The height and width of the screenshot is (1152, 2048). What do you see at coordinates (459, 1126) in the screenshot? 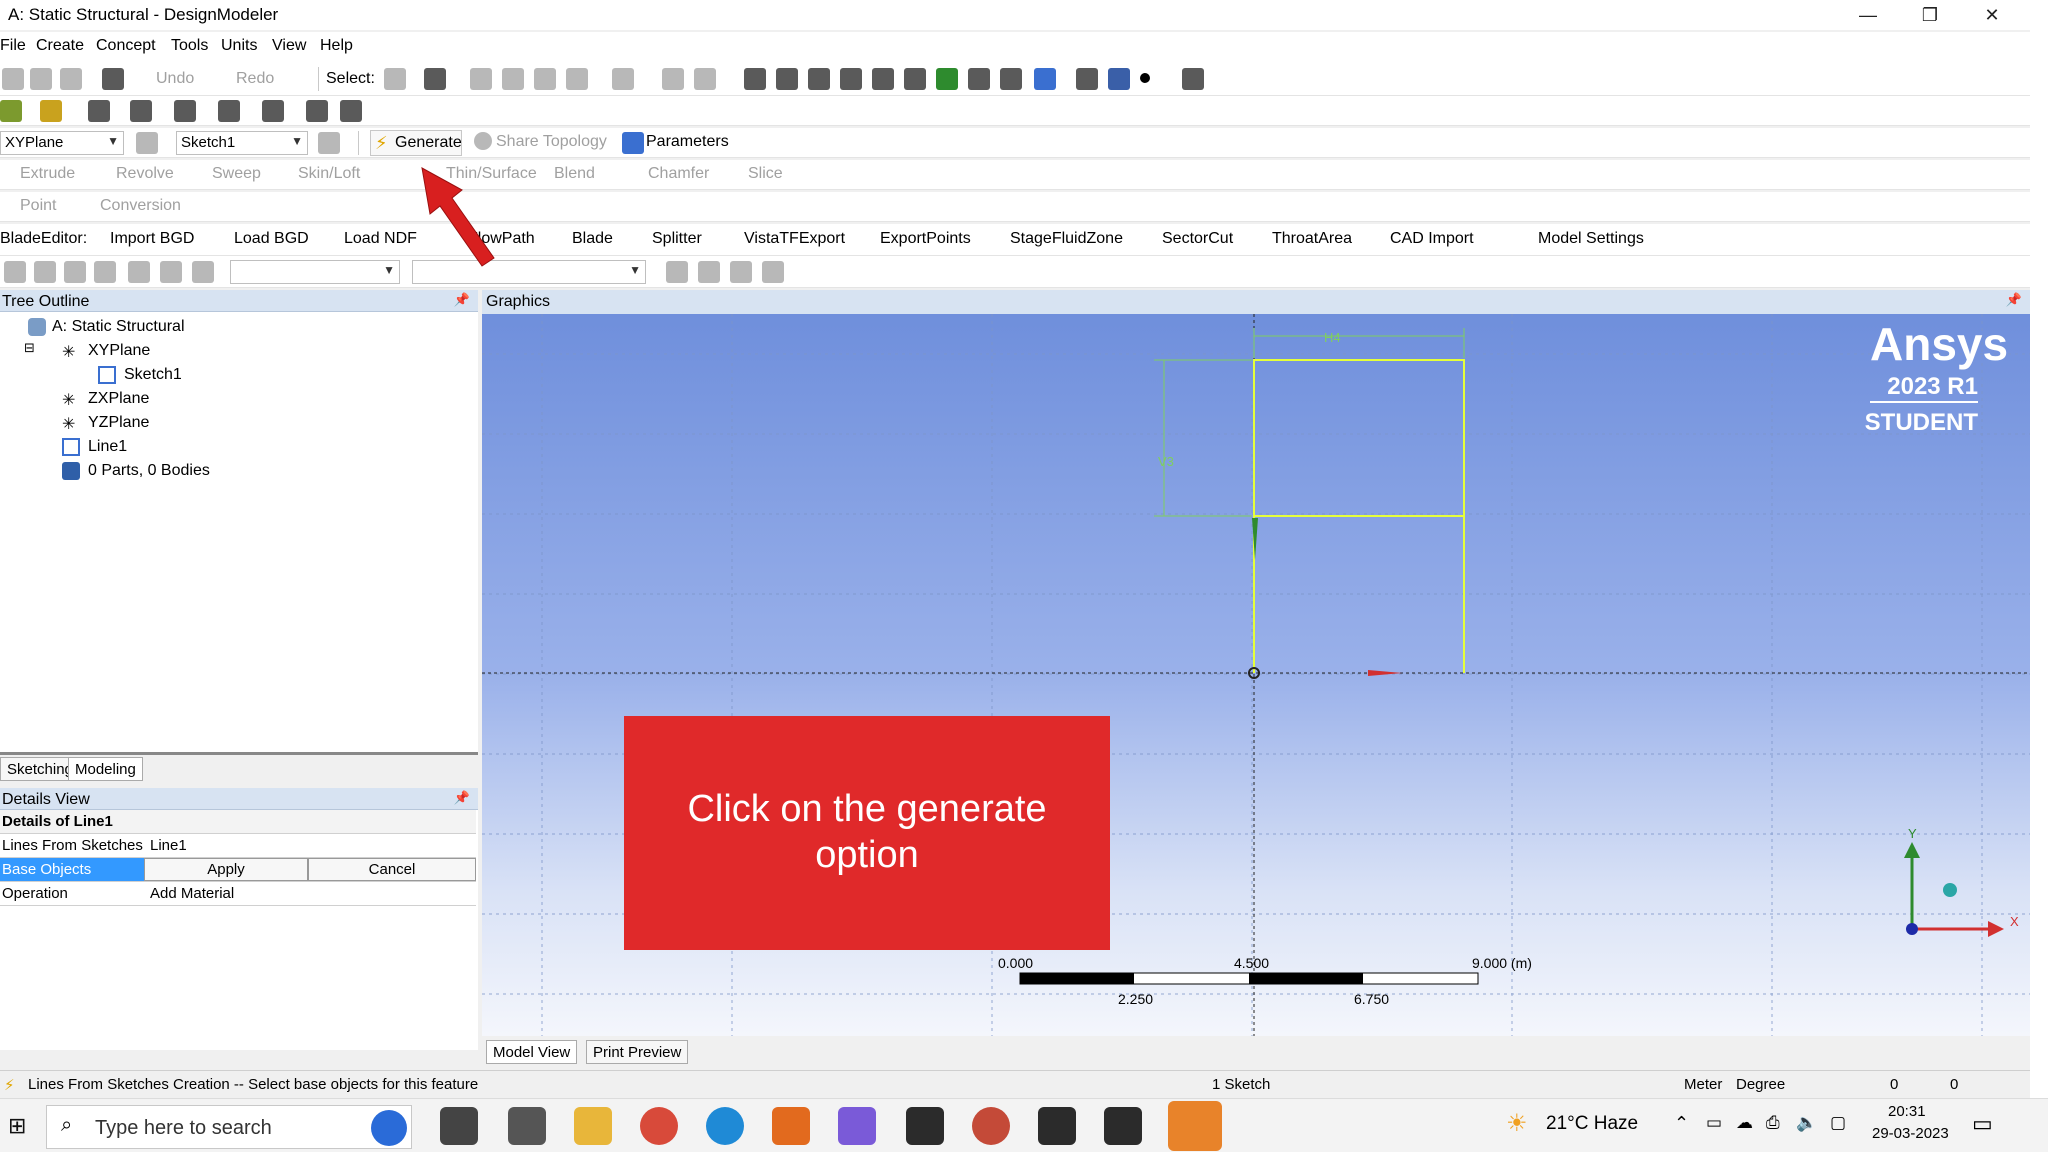
I see `task-view-icon` at bounding box center [459, 1126].